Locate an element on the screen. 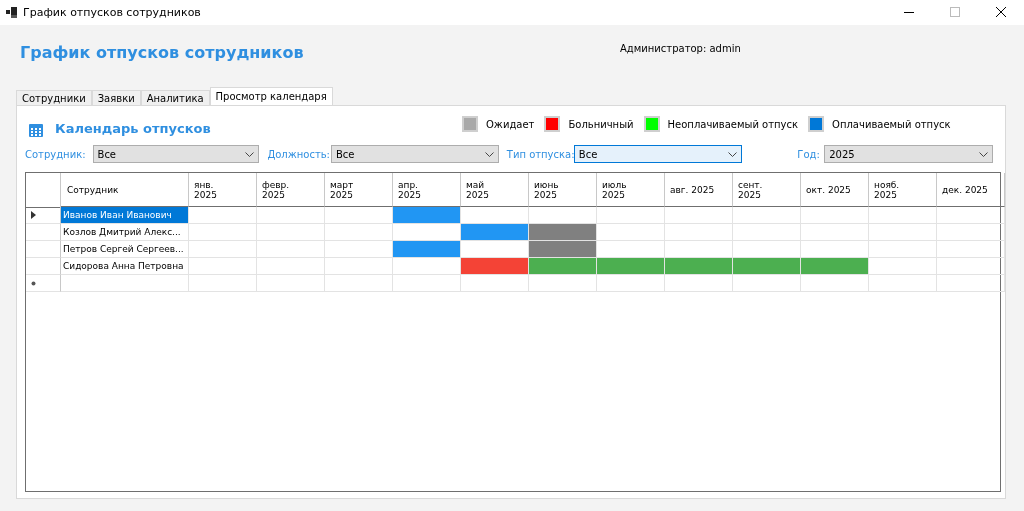 The width and height of the screenshot is (1024, 511). legend-label: Больничный is located at coordinates (601, 124).